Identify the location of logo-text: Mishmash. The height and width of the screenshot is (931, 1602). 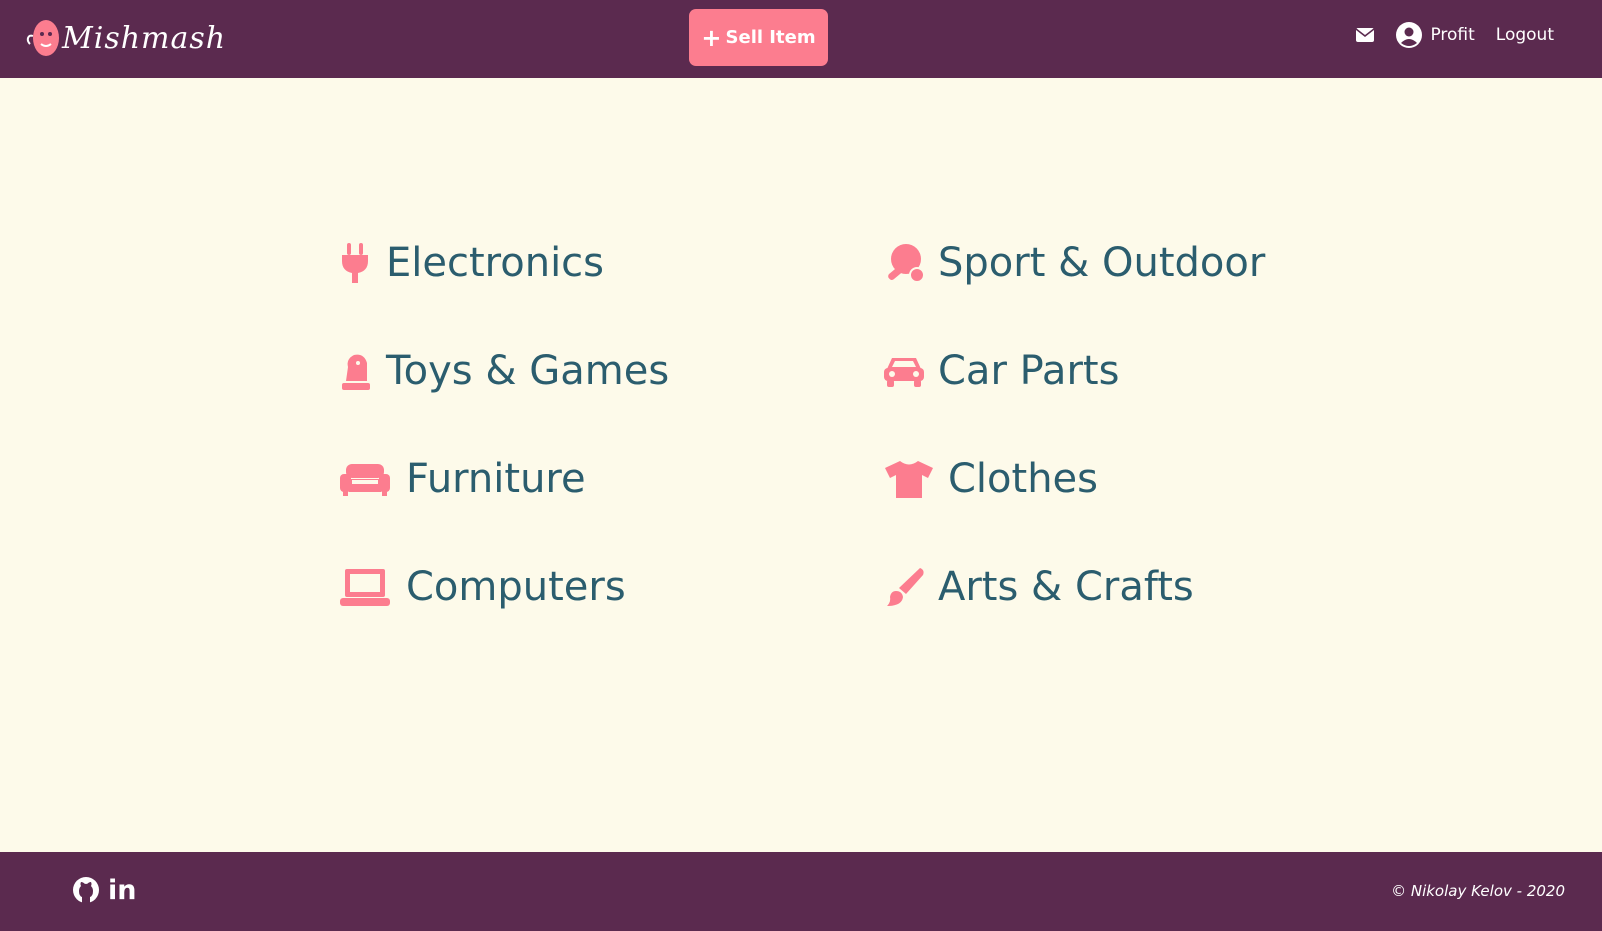
(144, 38).